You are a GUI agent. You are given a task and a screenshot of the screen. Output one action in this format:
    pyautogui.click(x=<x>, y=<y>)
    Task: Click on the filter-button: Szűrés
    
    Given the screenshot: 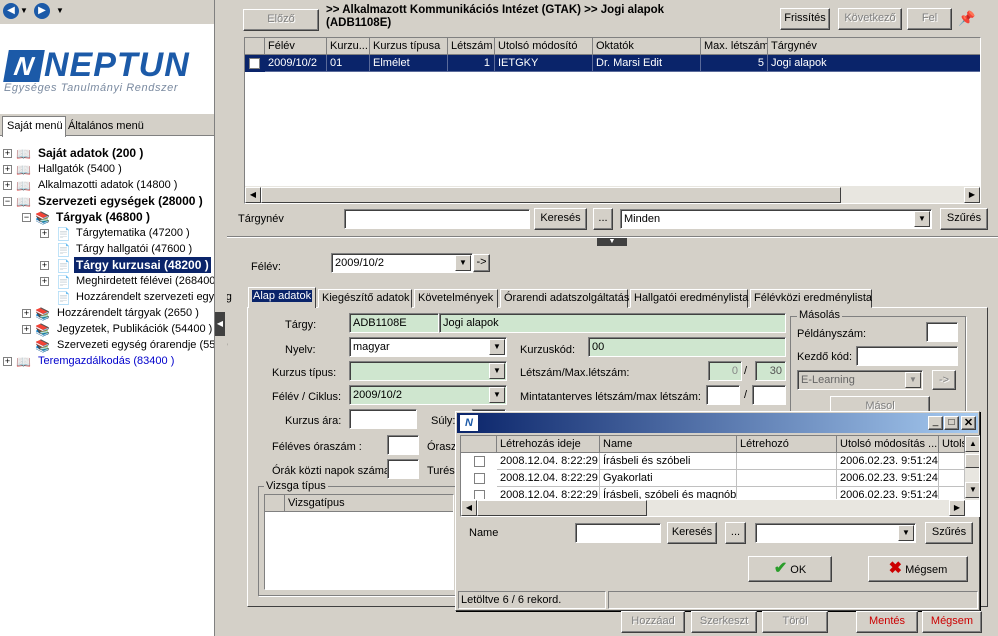 What is the action you would take?
    pyautogui.click(x=964, y=219)
    